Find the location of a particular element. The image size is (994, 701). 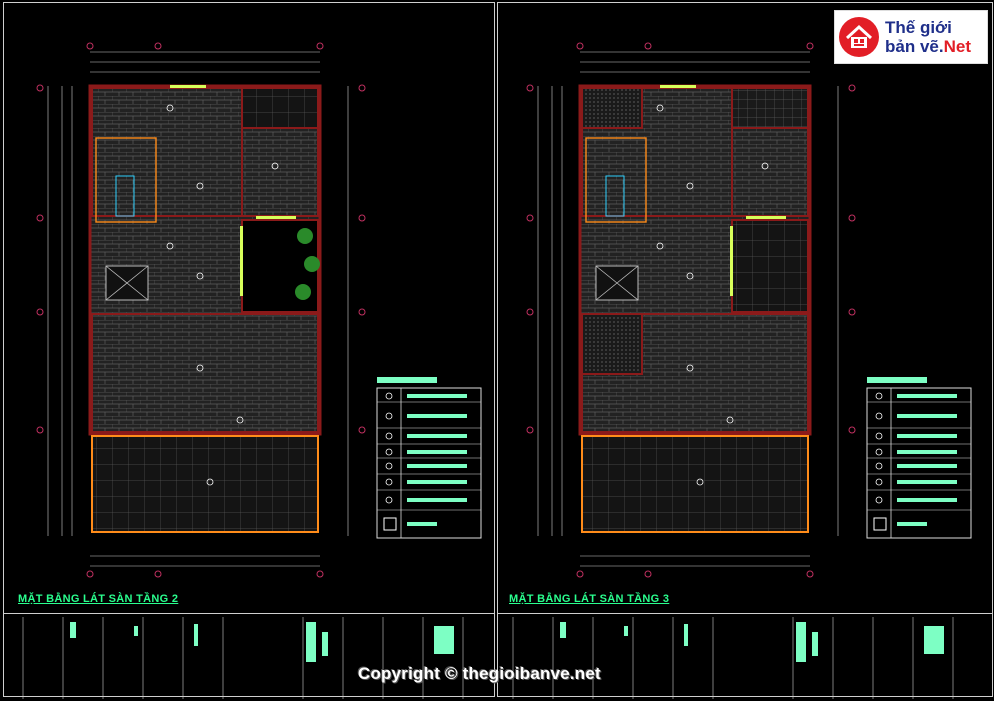

plan-title-floor-2: MẶT BẰNG LÁT SÀN TẦNG 2 is located at coordinates (98, 599).